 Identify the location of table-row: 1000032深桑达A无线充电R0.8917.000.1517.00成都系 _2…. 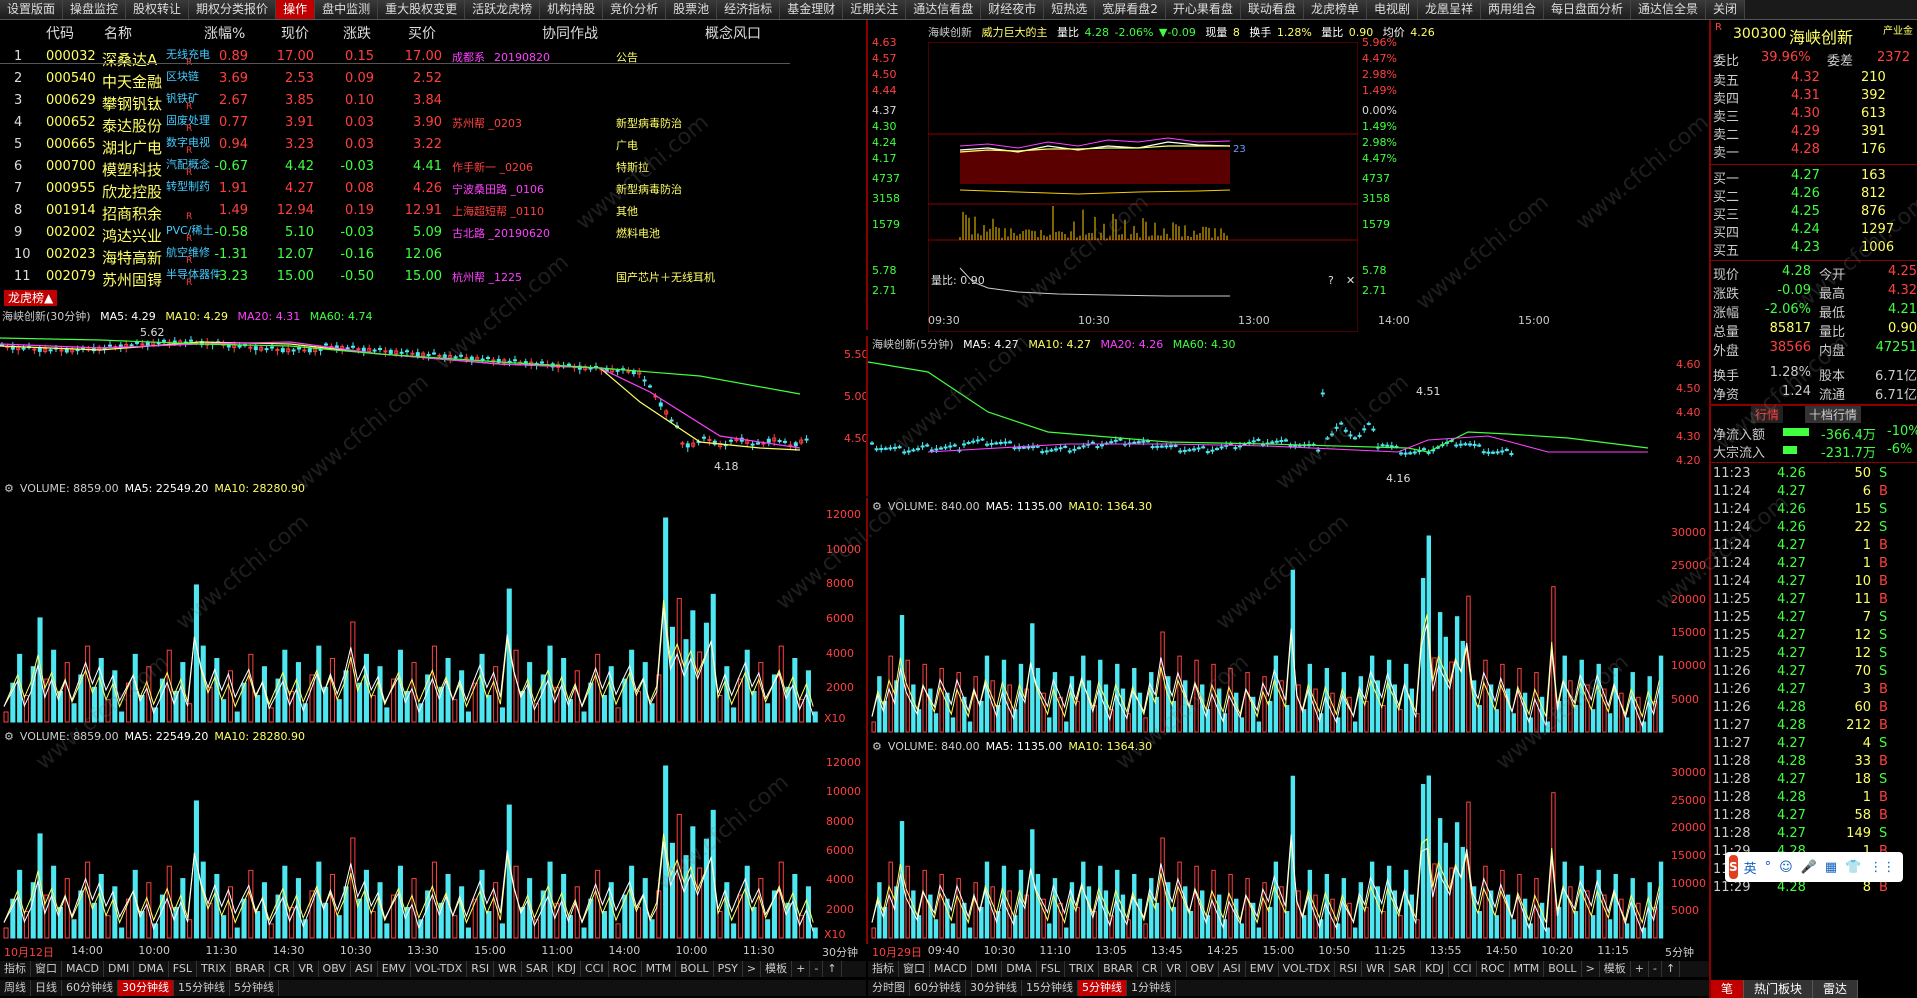
(433, 58).